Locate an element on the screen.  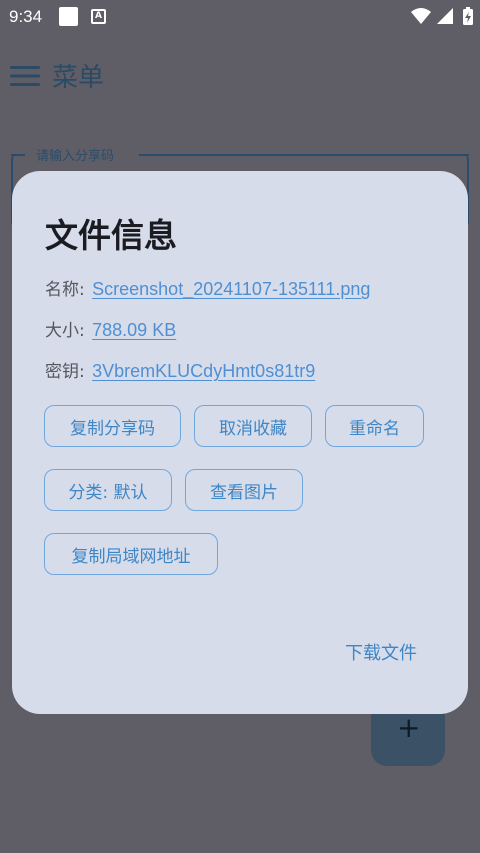
app-bar-title: 菜单 is located at coordinates (78, 78).